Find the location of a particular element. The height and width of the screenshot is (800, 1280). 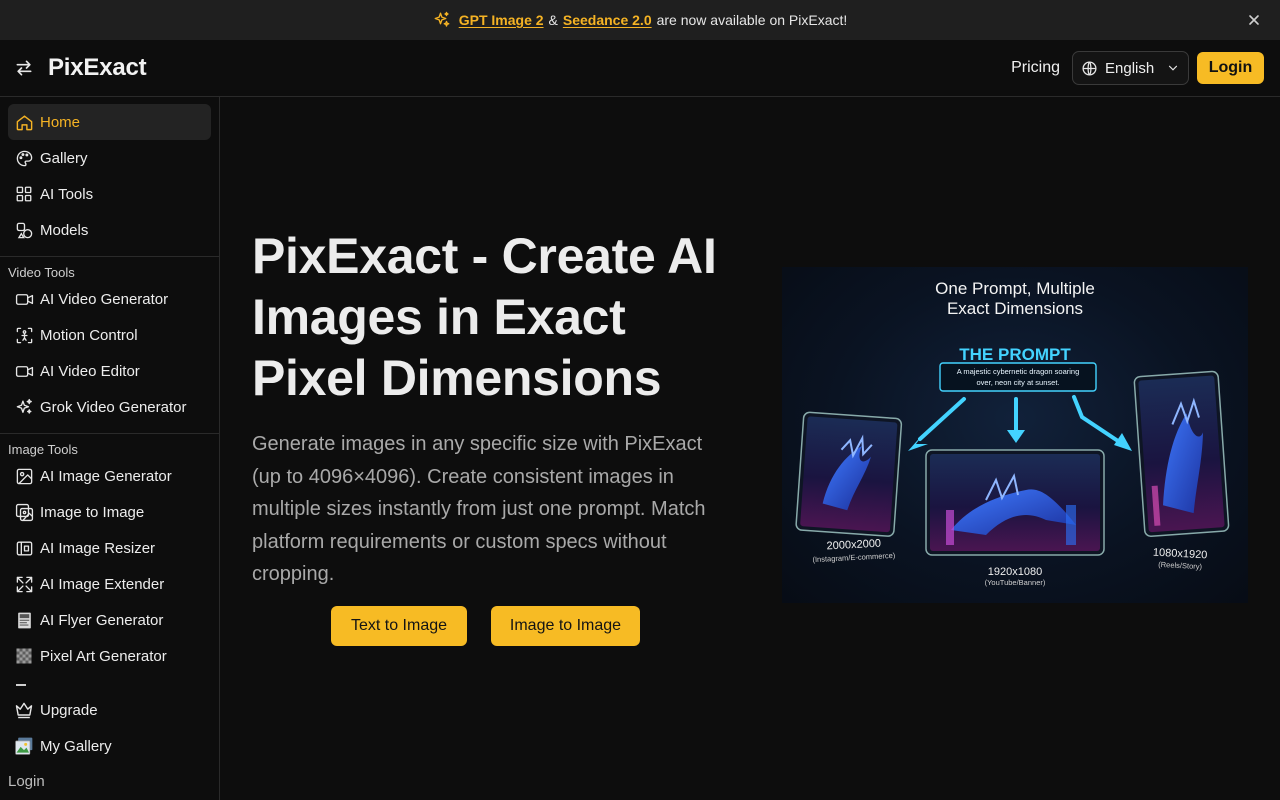

language-label: English is located at coordinates (1130, 68).